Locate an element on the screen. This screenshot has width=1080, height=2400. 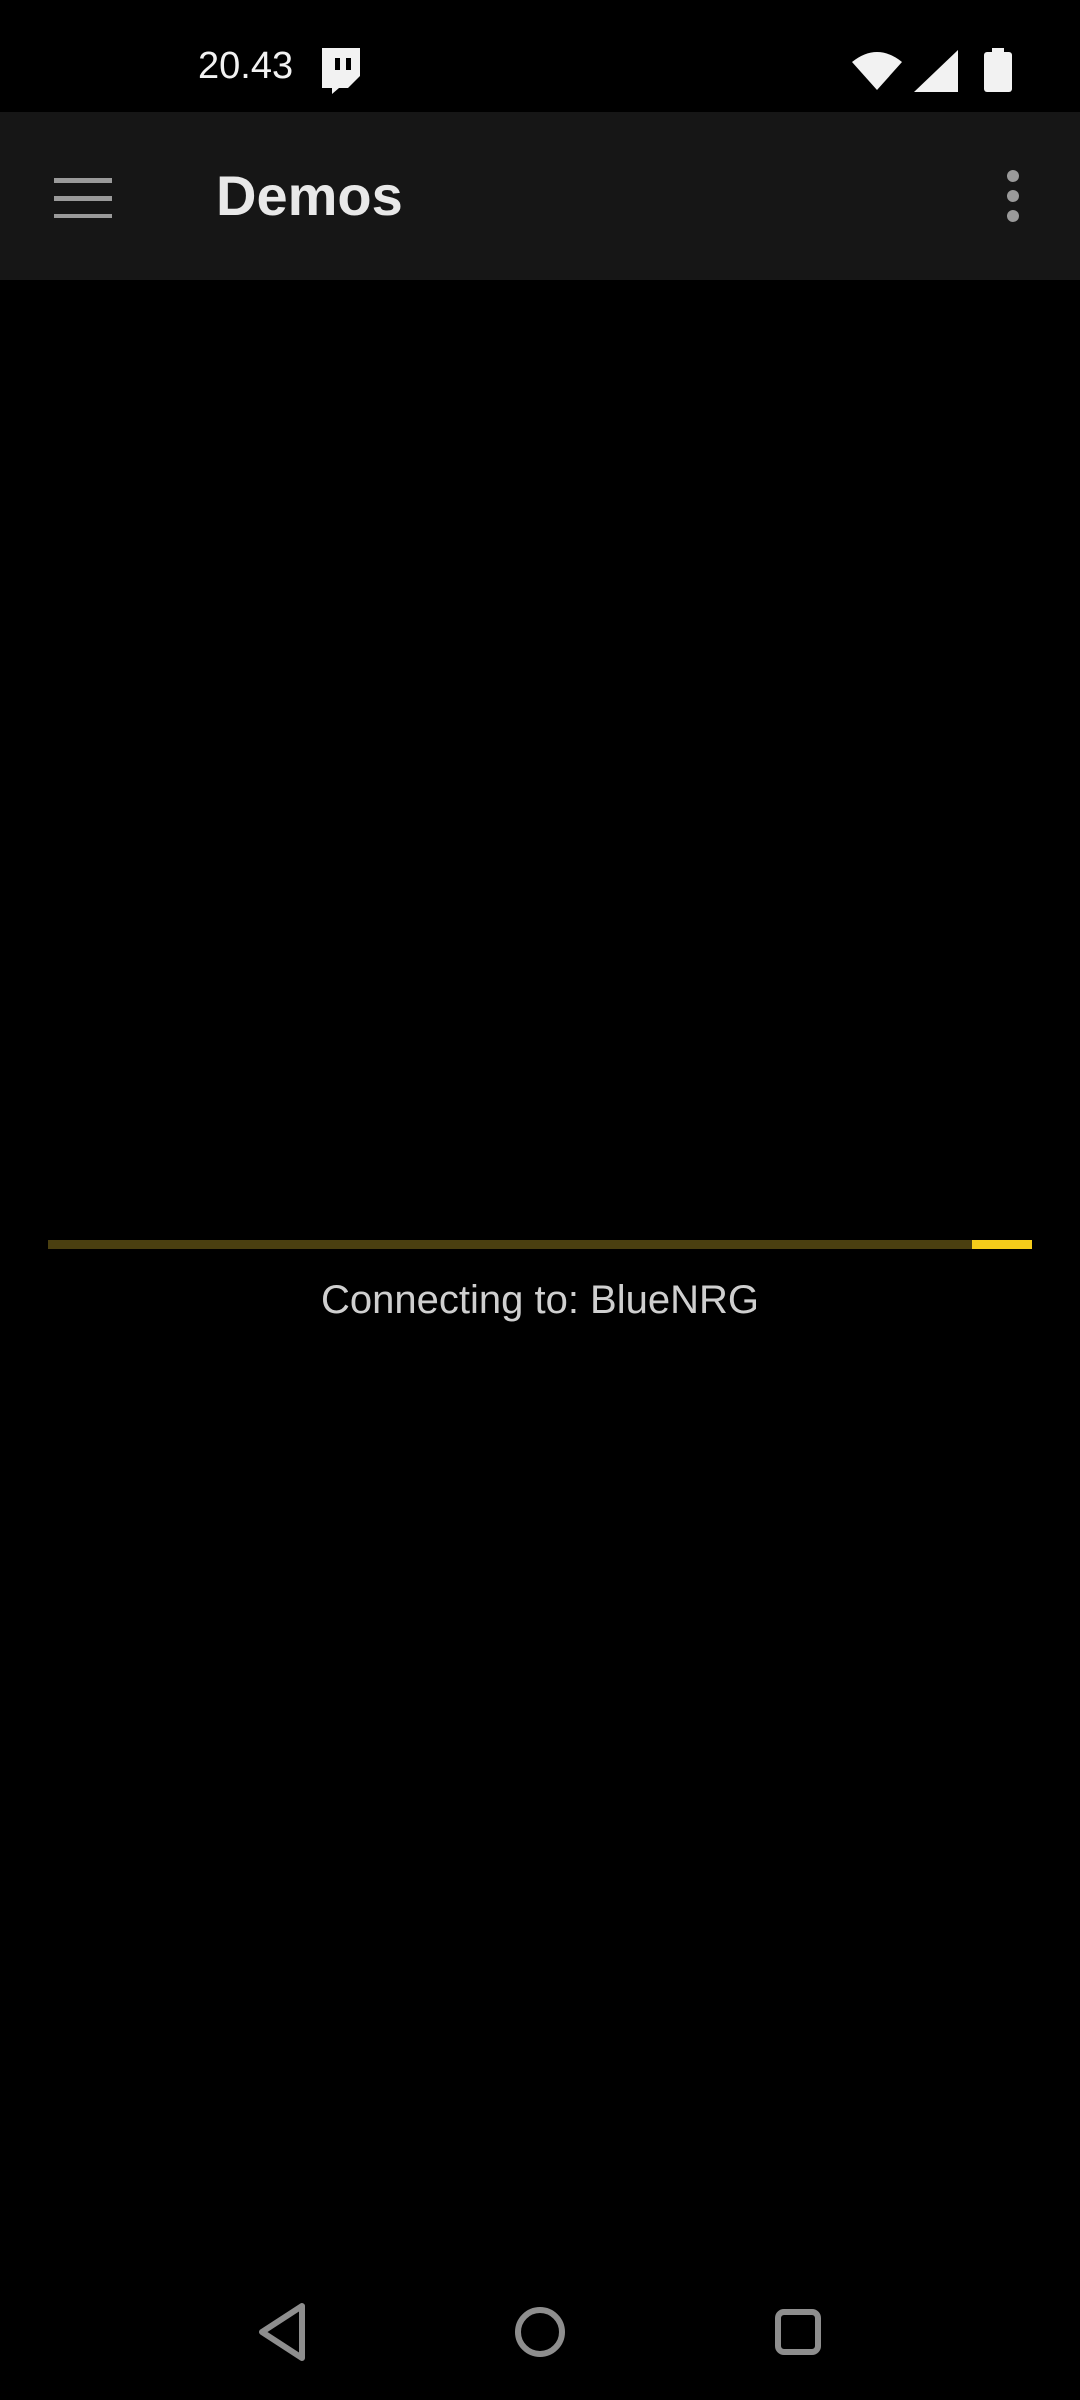
recents-square-icon is located at coordinates (798, 2342).